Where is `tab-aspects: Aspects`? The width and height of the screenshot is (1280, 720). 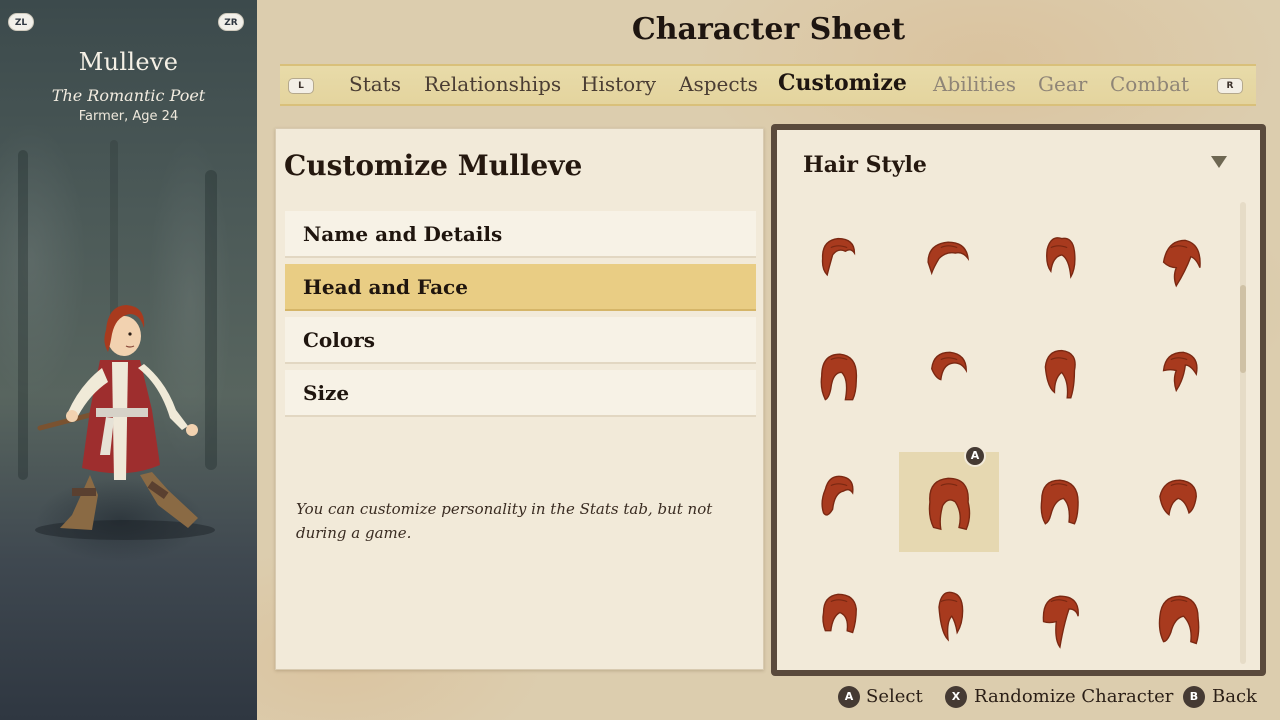
tab-aspects: Aspects is located at coordinates (718, 84).